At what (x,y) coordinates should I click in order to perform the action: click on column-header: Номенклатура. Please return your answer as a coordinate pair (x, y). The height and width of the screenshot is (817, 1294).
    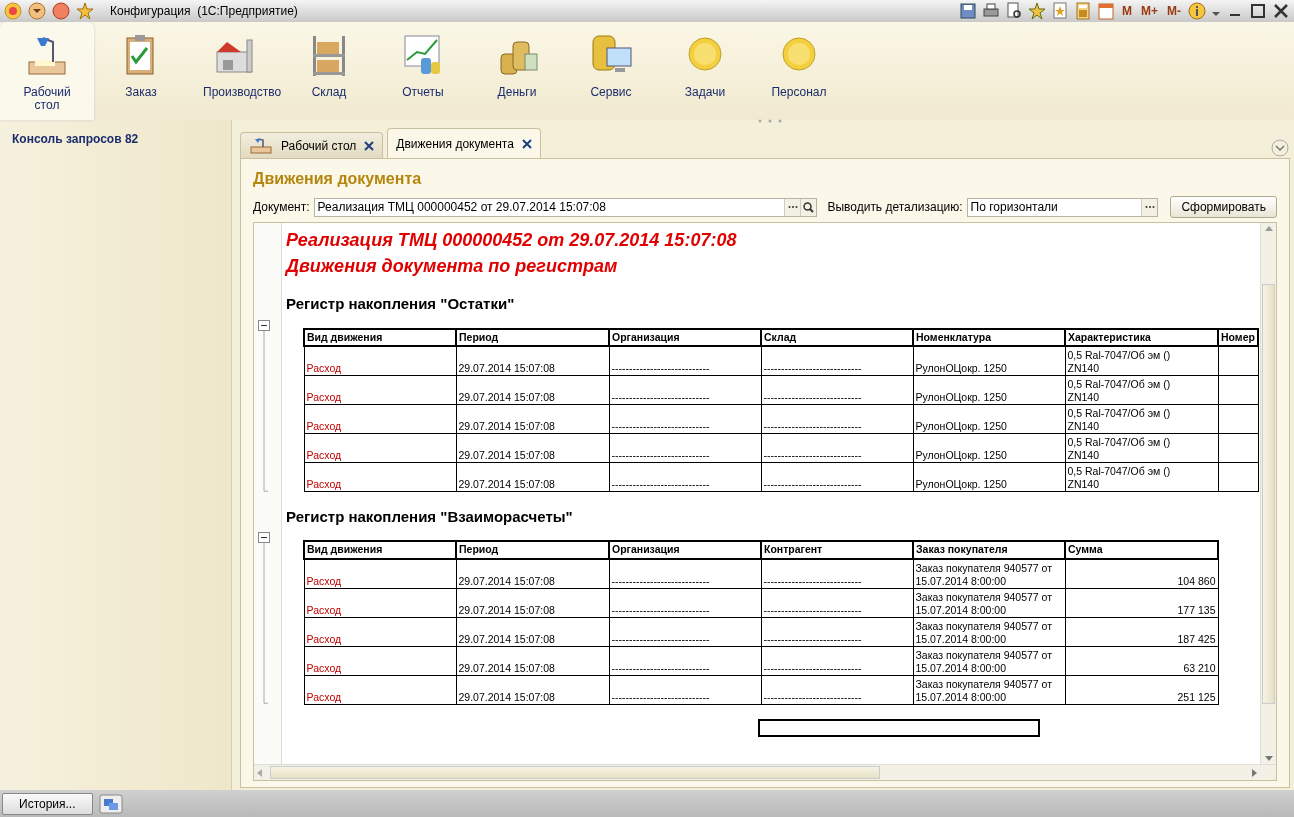
    Looking at the image, I should click on (989, 337).